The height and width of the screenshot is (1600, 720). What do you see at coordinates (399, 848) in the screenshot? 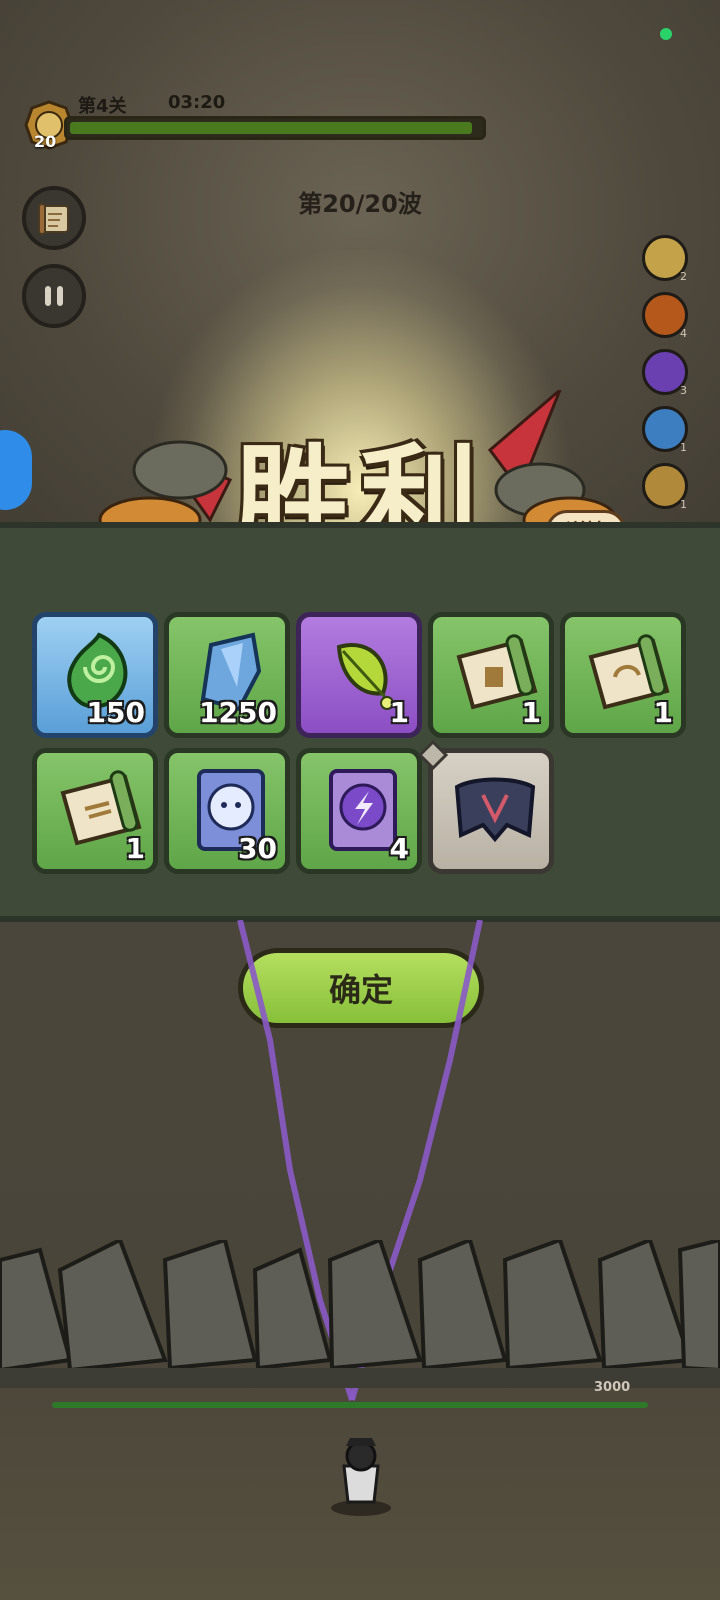
I see `reward-quantity: 4` at bounding box center [399, 848].